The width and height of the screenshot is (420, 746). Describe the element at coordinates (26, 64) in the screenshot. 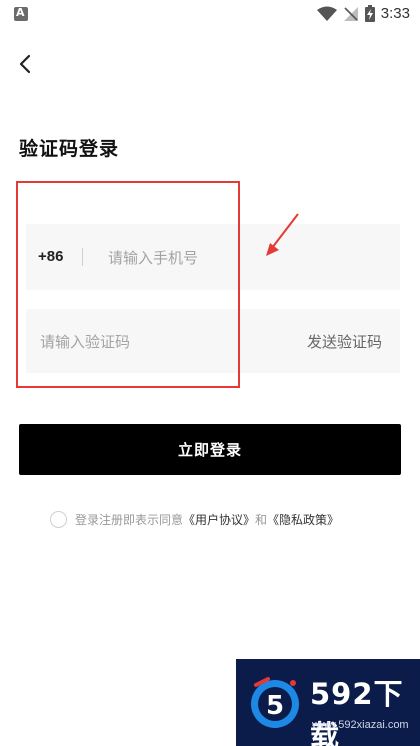

I see `back-chevron-icon` at that location.